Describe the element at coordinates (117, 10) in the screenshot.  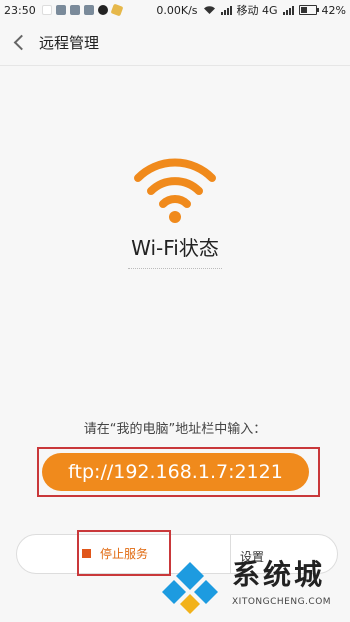
I see `pencil-icon` at that location.